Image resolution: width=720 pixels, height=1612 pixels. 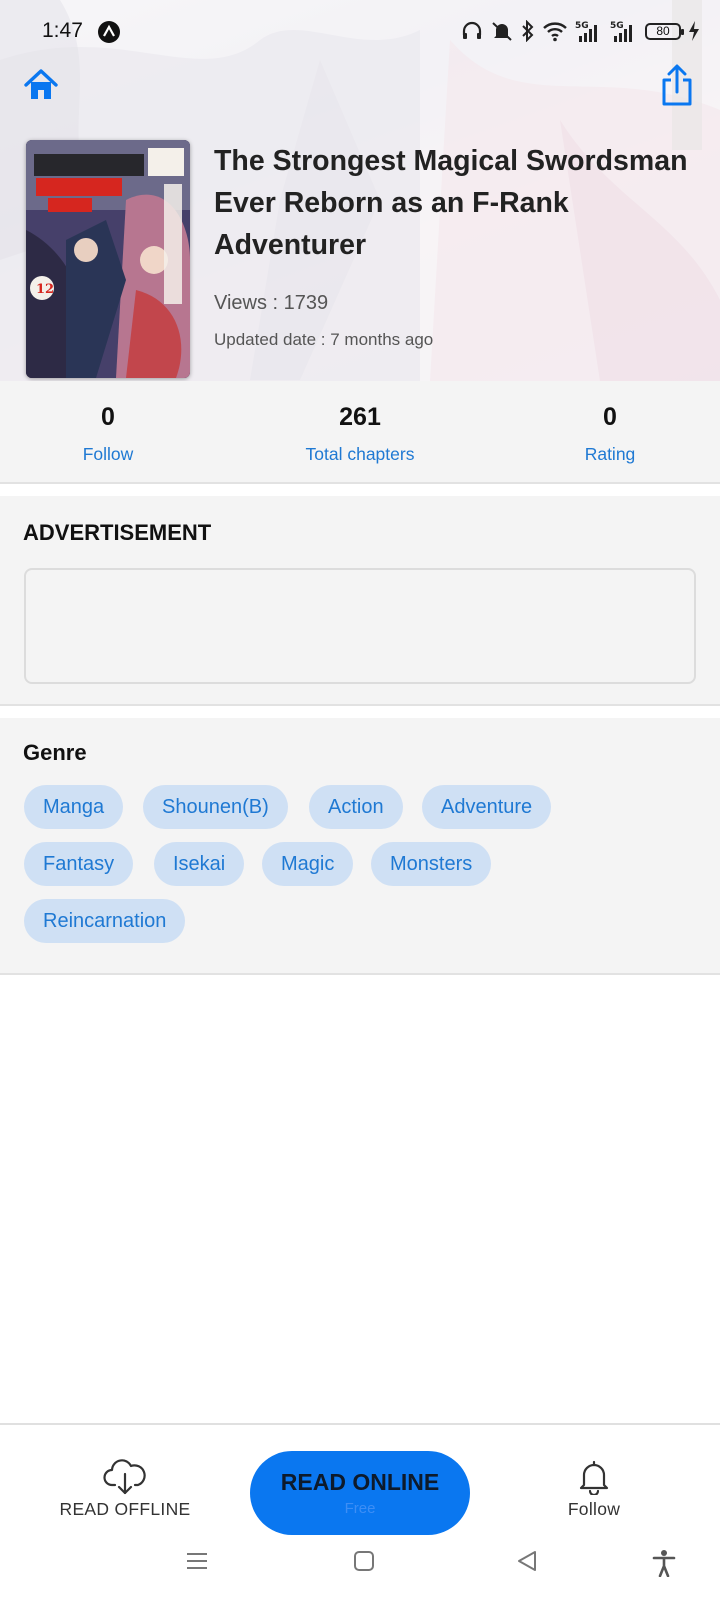 I want to click on genre-chip-monsters: Monsters, so click(x=431, y=864).